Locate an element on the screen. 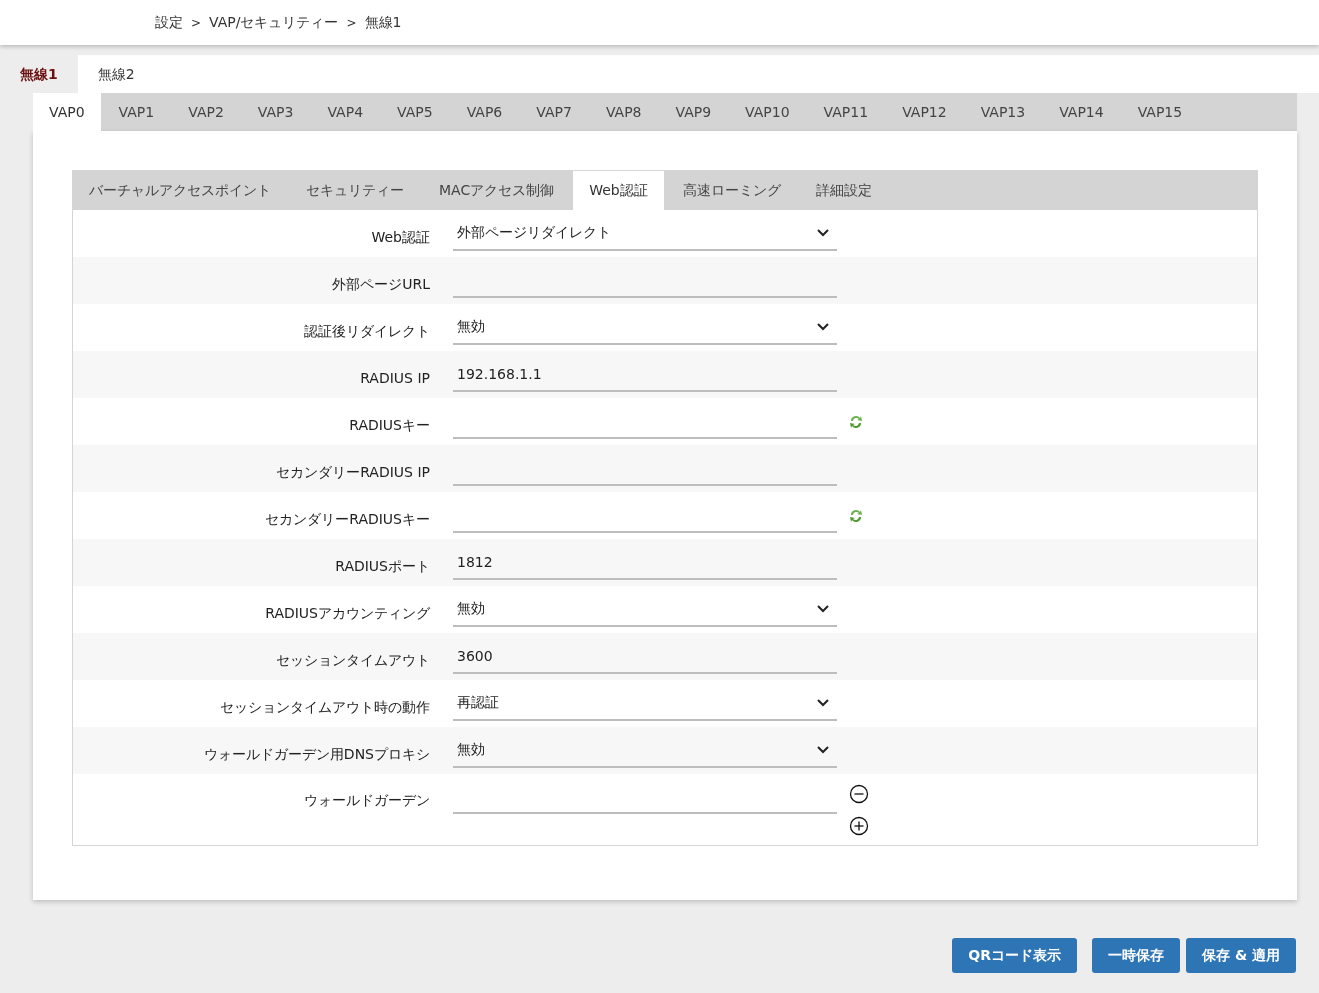 This screenshot has width=1319, height=993. breadcrumb-item: 無線1 is located at coordinates (383, 22).